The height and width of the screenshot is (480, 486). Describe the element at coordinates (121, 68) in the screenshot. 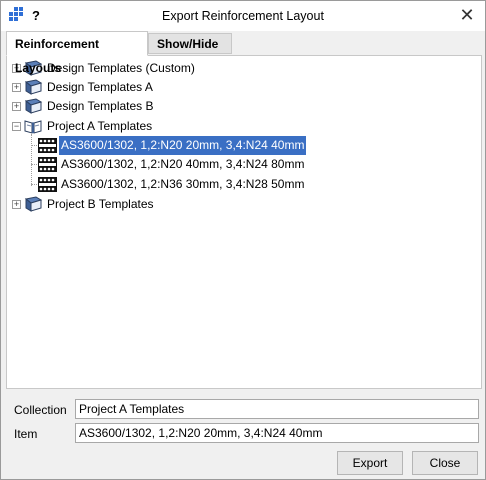

I see `tree-node-label: Design Templates (Custom)` at that location.